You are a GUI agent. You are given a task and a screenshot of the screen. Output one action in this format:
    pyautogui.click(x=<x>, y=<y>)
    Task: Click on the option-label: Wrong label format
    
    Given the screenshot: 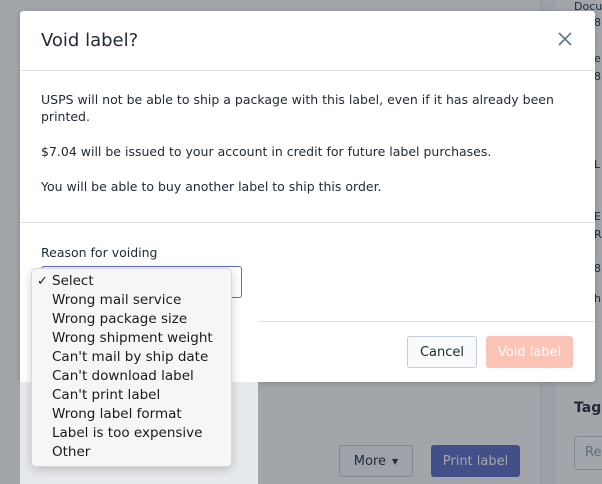 What is the action you would take?
    pyautogui.click(x=117, y=414)
    